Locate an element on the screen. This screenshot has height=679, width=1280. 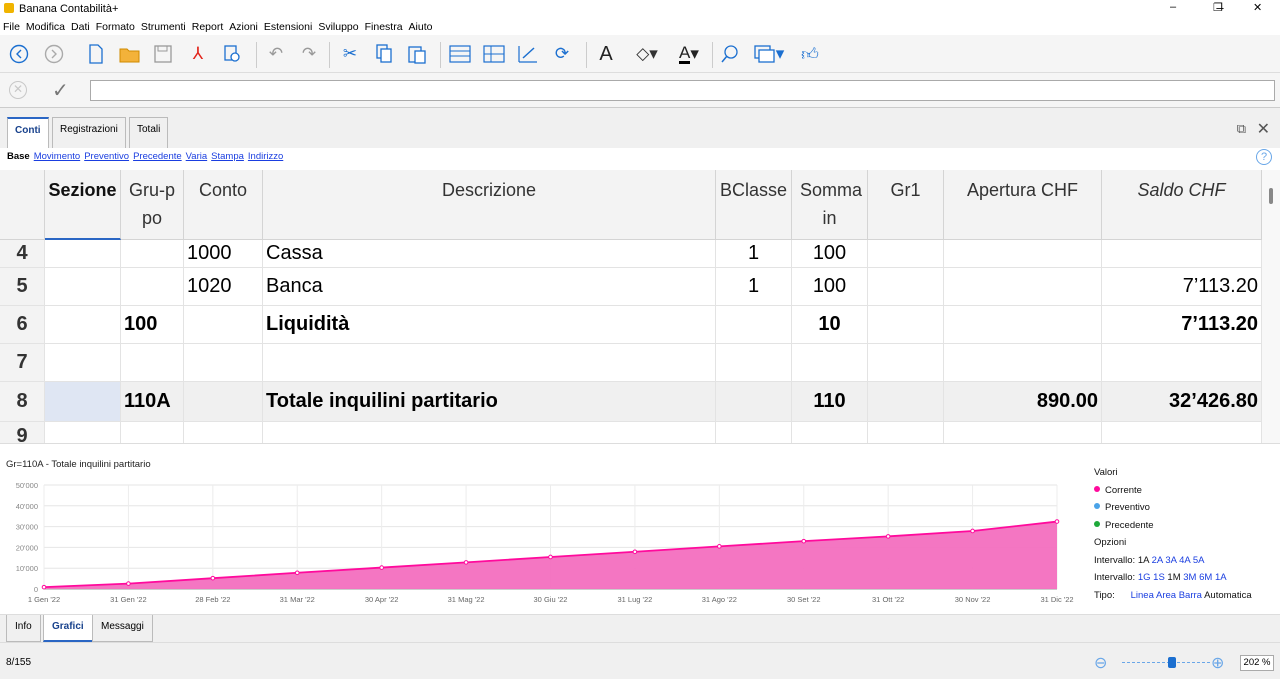
menu-formato: Formato is located at coordinates (115, 25).